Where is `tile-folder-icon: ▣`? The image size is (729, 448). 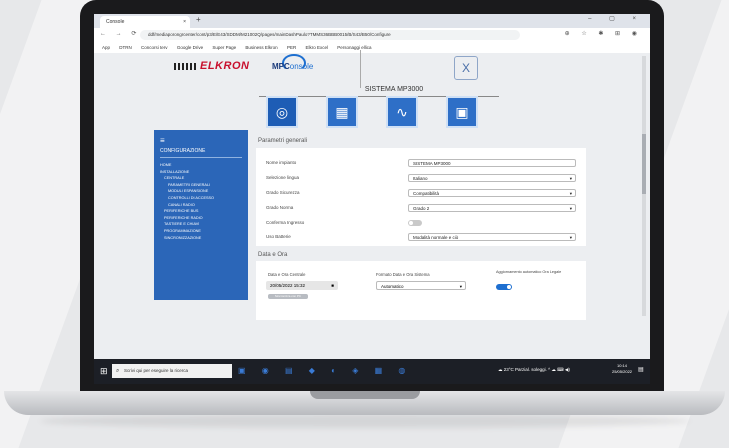
tile-folder-icon: ▣ is located at coordinates (462, 112).